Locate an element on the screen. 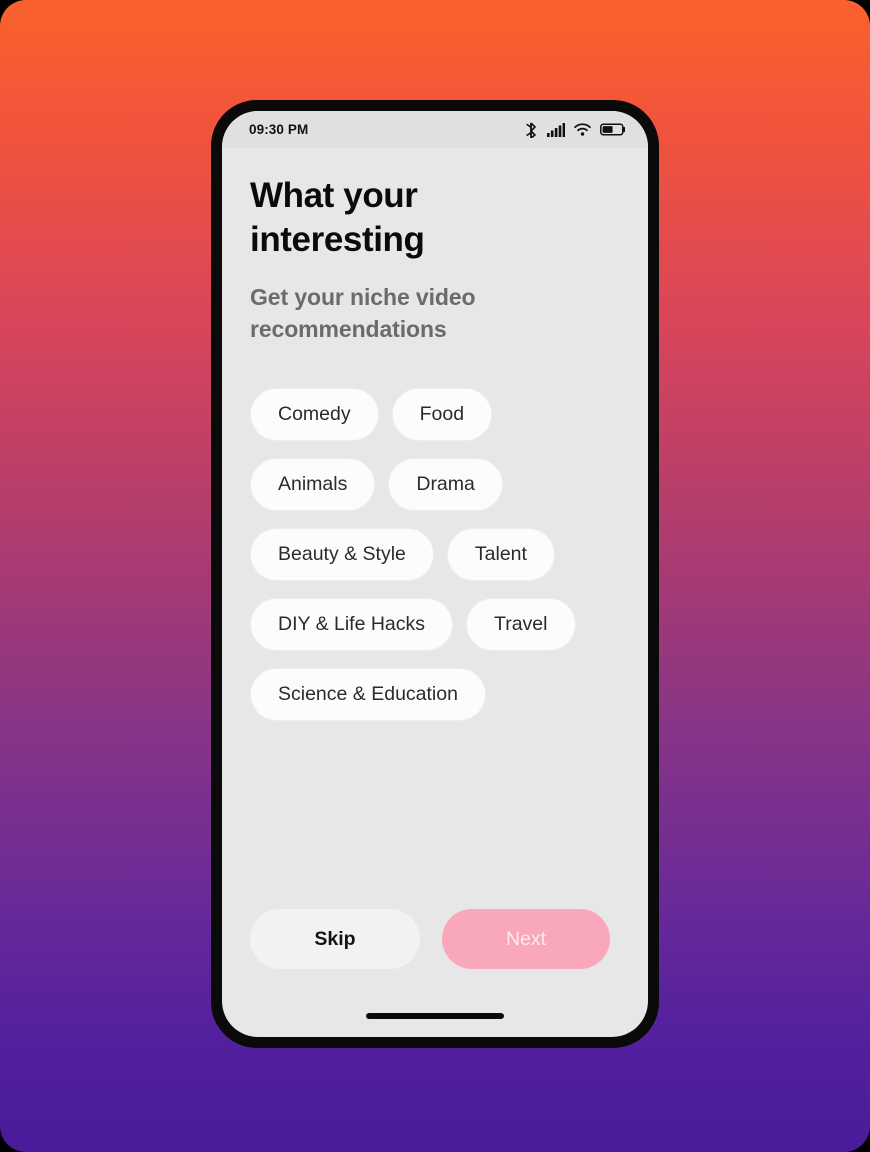 The image size is (870, 1152). chip-beauty-and-style: Beauty & Style is located at coordinates (342, 554).